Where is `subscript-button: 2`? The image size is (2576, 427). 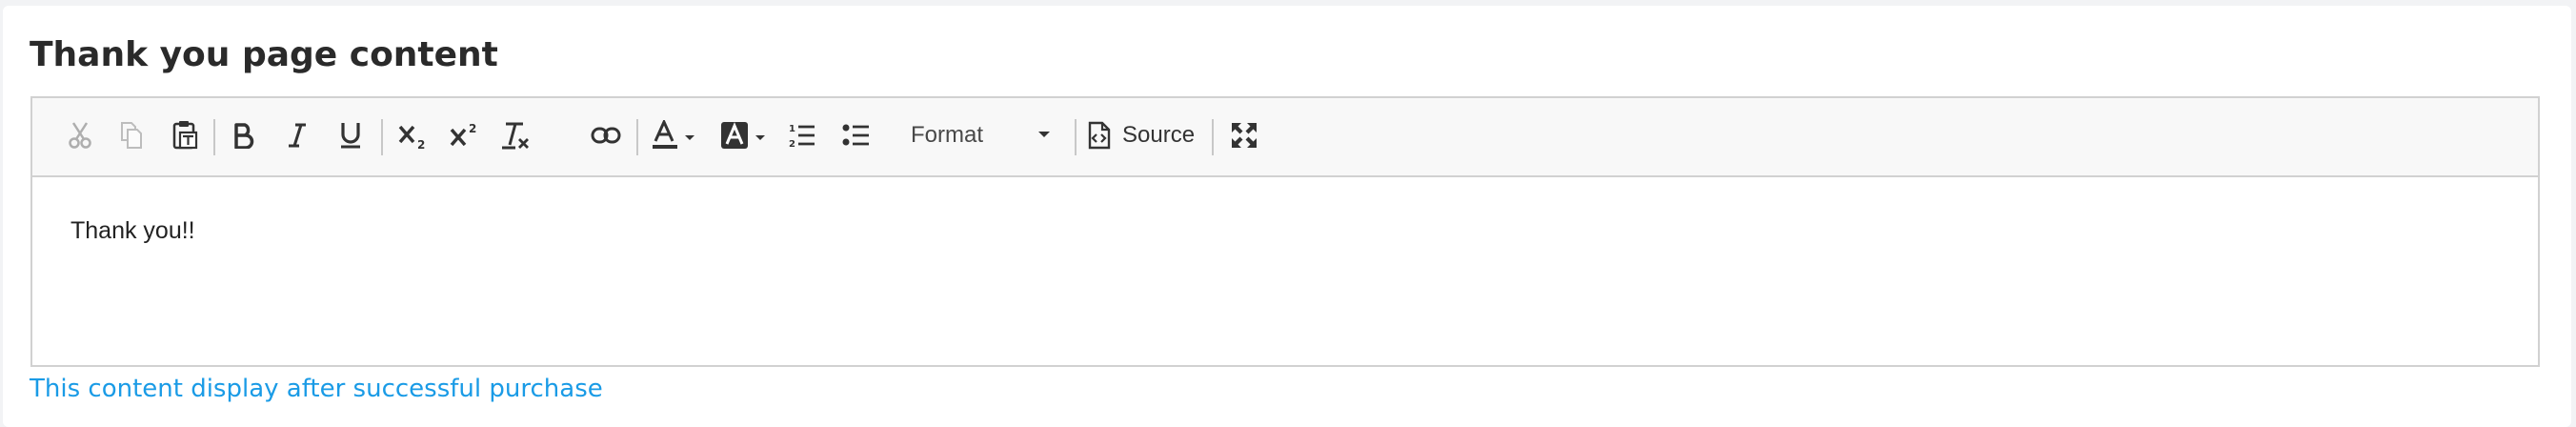 subscript-button: 2 is located at coordinates (413, 135).